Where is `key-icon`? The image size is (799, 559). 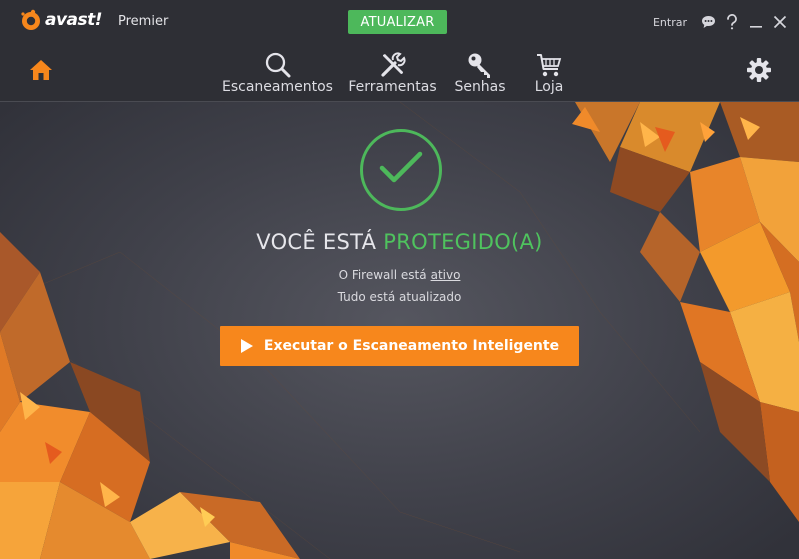
key-icon is located at coordinates (479, 65).